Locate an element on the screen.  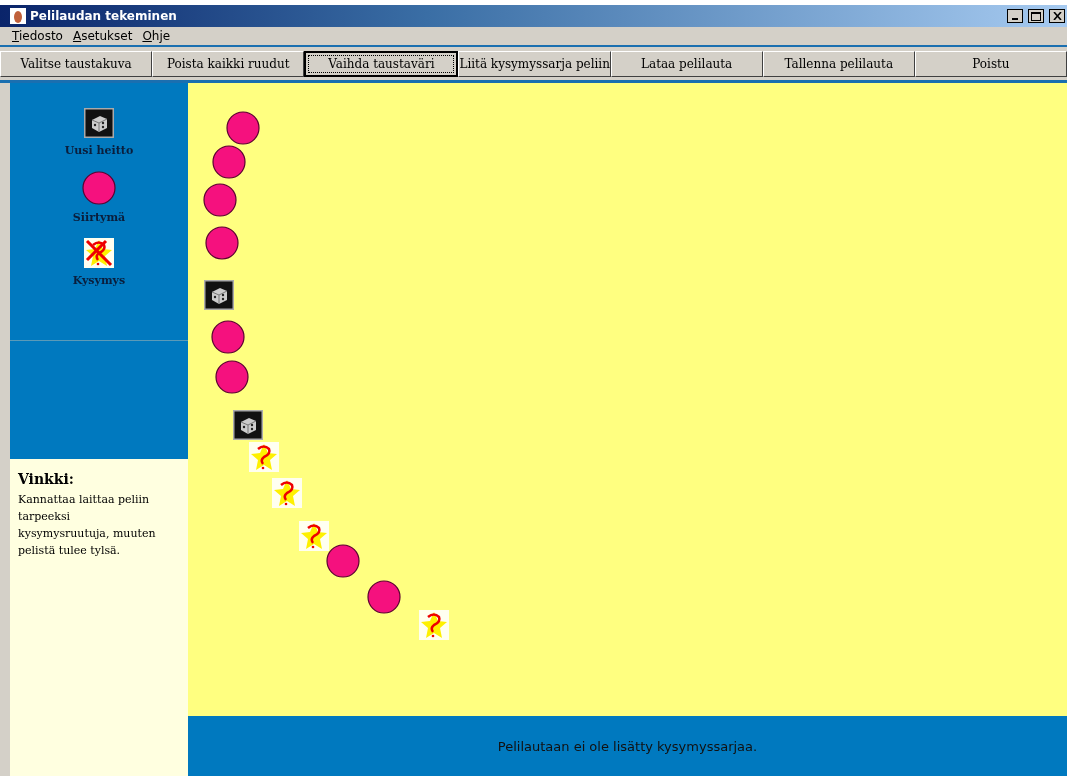
maximize-icon is located at coordinates (1036, 16).